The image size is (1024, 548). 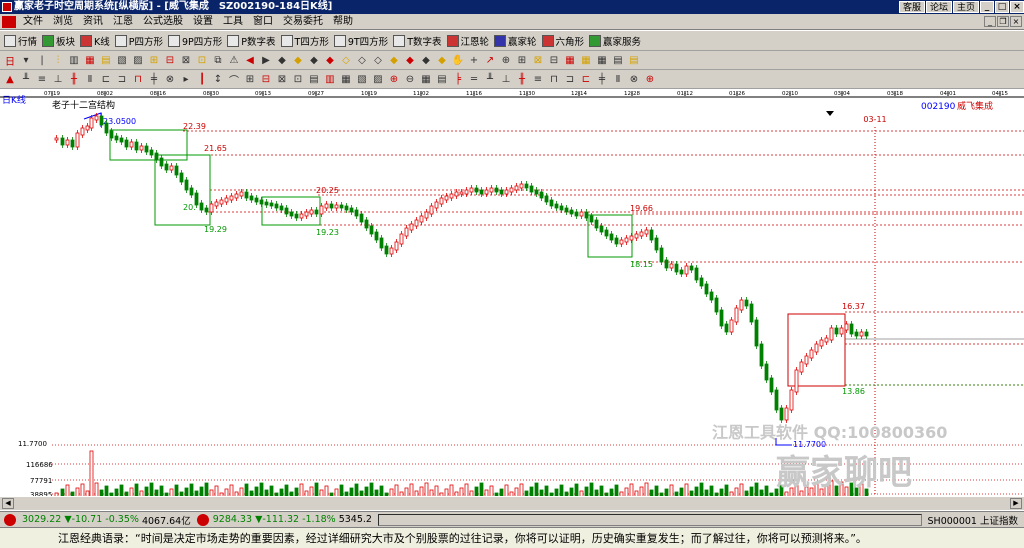 I want to click on menu-settings: 设置, so click(x=203, y=22).